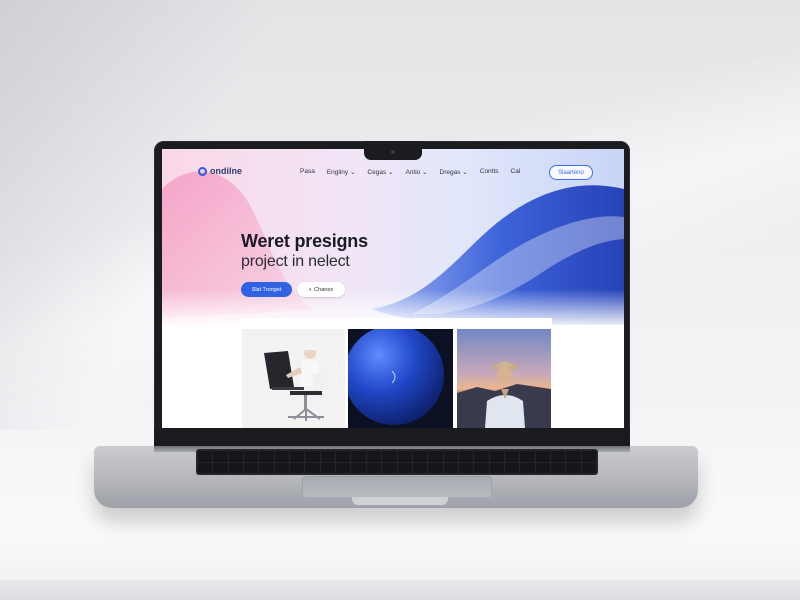 The height and width of the screenshot is (600, 800). What do you see at coordinates (489, 172) in the screenshot?
I see `nav-link-6: Contts` at bounding box center [489, 172].